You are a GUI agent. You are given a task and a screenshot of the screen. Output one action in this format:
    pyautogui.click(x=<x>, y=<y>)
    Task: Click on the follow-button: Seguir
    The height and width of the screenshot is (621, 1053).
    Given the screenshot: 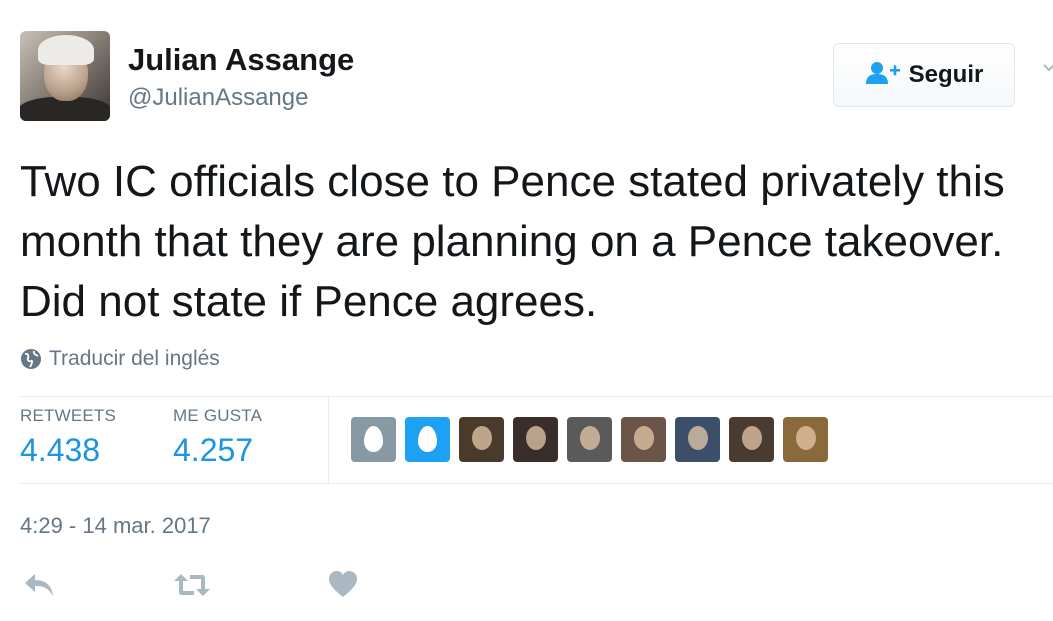 What is the action you would take?
    pyautogui.click(x=924, y=75)
    